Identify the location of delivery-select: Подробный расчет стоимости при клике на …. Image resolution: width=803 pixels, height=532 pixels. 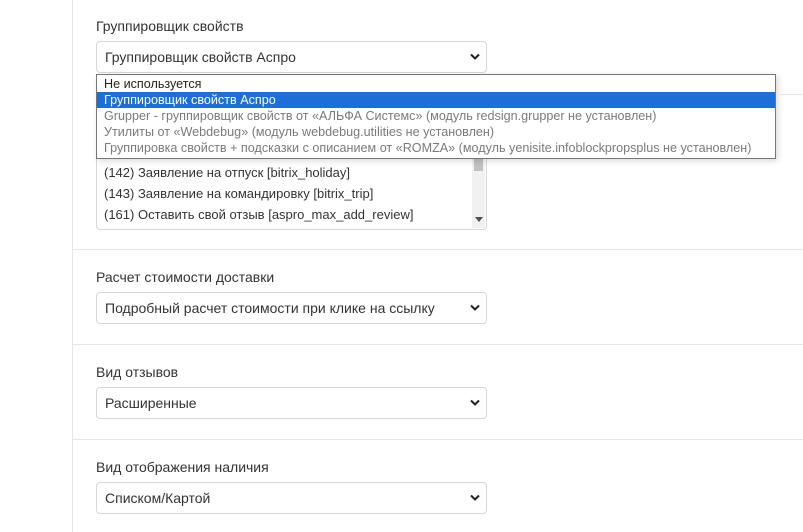
(291, 308).